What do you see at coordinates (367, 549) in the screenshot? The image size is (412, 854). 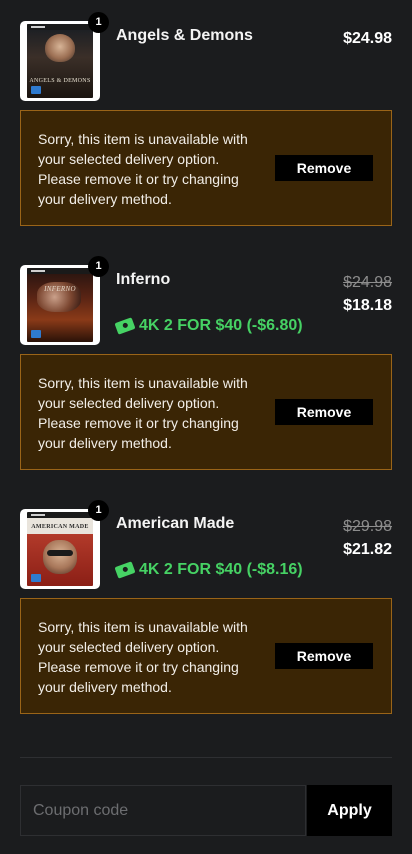 I see `current-price: $21.82` at bounding box center [367, 549].